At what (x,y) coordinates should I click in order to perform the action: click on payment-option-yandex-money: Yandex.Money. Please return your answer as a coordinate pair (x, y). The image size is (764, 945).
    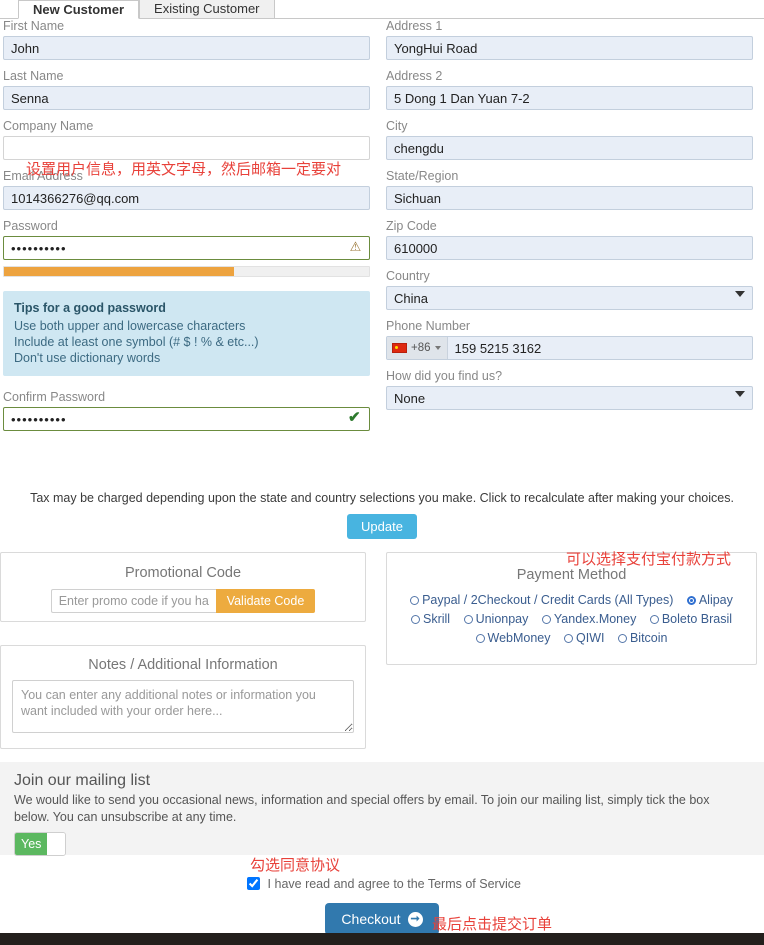
    Looking at the image, I should click on (589, 619).